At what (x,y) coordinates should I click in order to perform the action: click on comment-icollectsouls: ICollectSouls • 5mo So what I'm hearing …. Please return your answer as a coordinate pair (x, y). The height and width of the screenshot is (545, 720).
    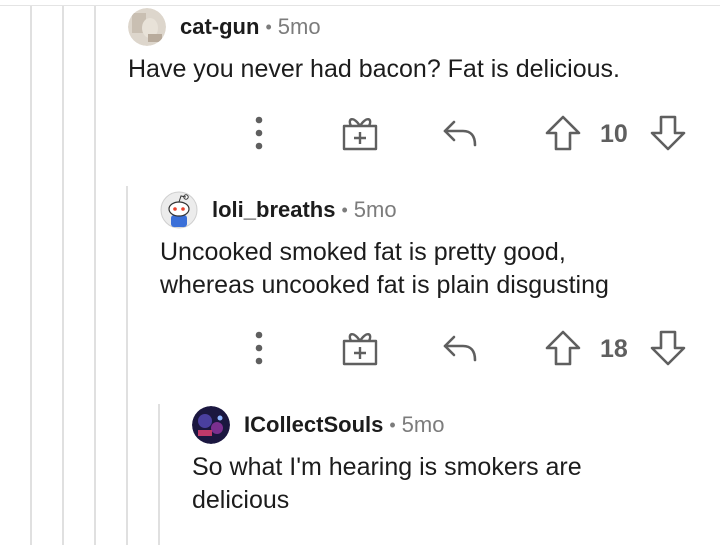
    Looking at the image, I should click on (452, 461).